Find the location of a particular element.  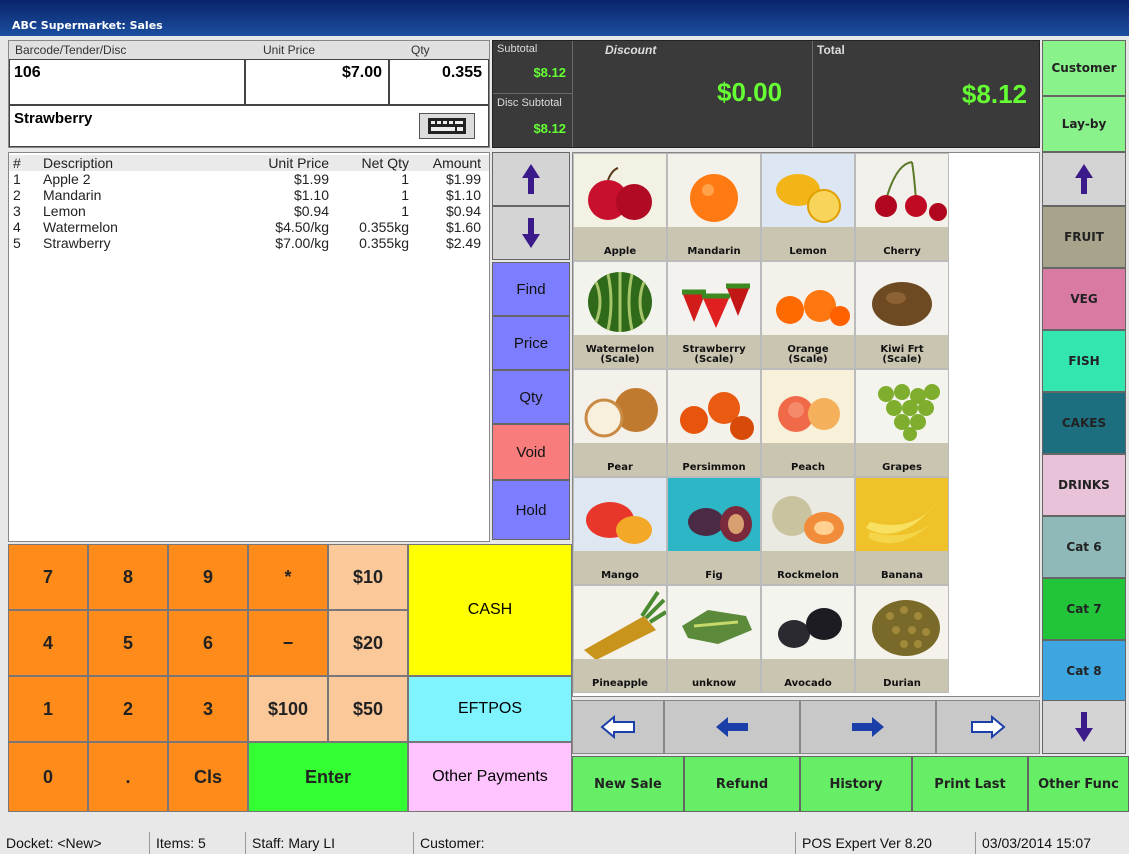

row-net-qty: 1 is located at coordinates (405, 179).